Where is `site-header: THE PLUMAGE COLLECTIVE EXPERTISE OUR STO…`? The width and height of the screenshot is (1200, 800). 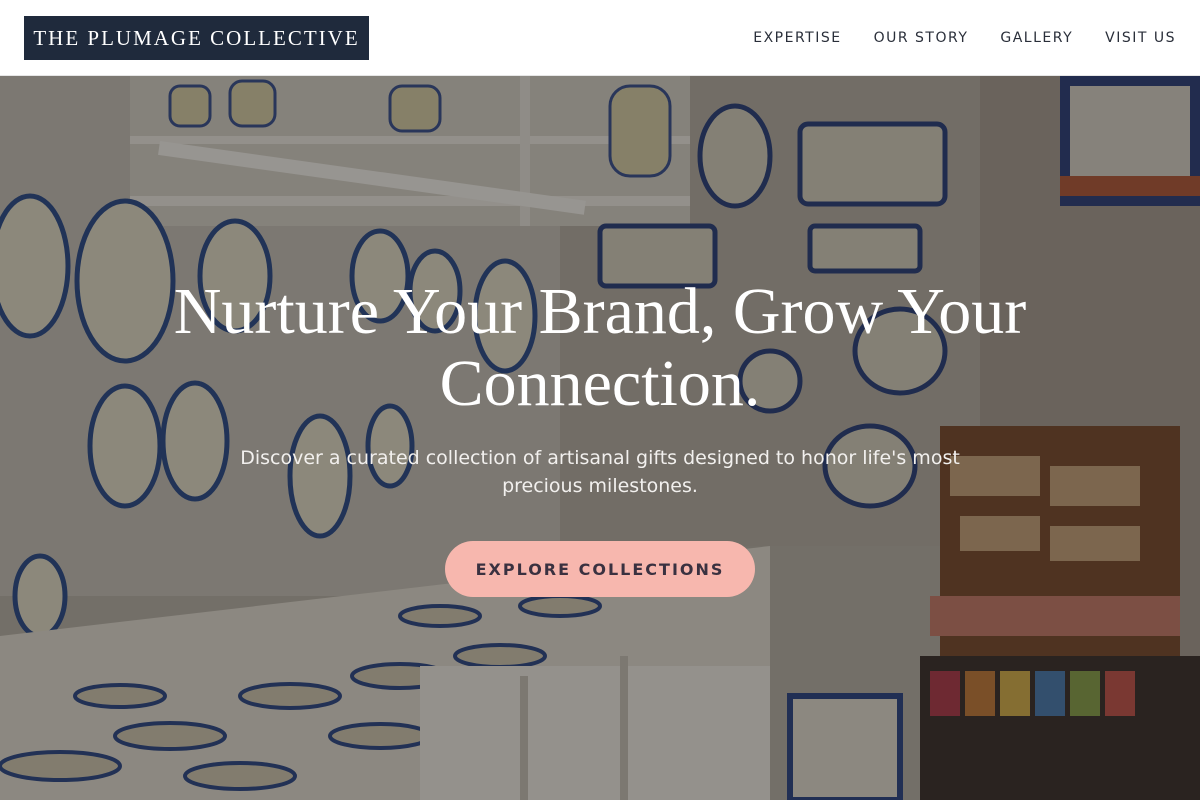 site-header: THE PLUMAGE COLLECTIVE EXPERTISE OUR STO… is located at coordinates (600, 38).